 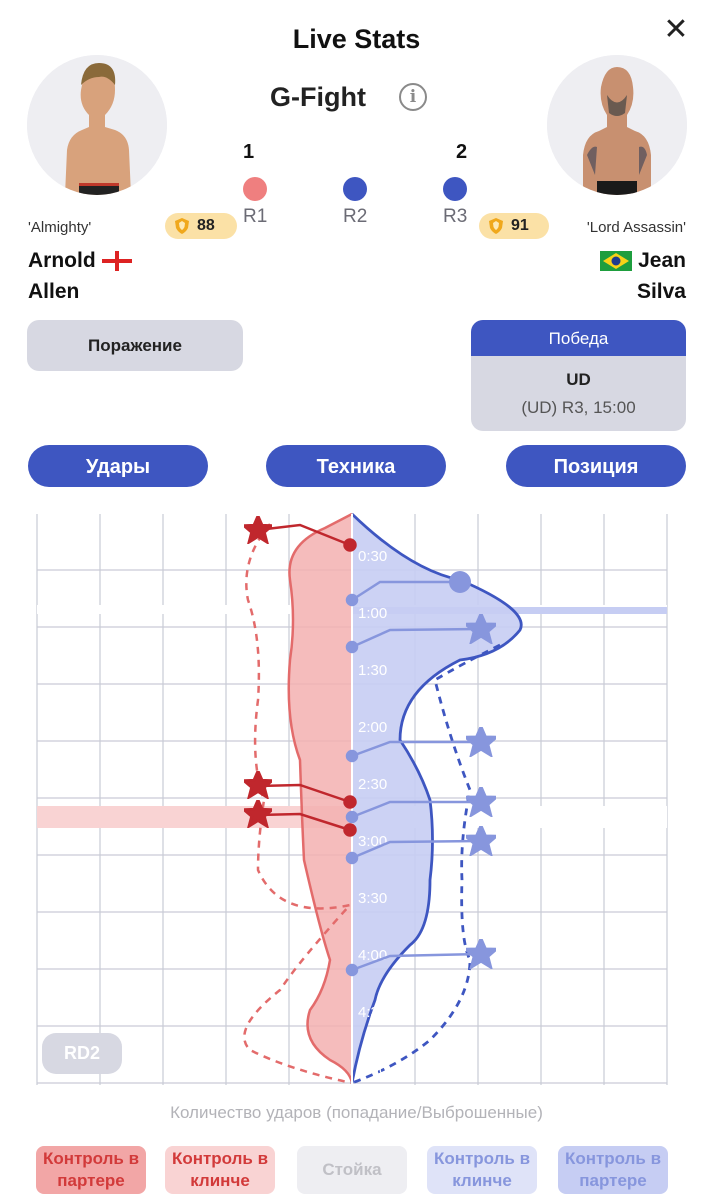 I want to click on left-fighter-result: Поражение, so click(x=135, y=345).